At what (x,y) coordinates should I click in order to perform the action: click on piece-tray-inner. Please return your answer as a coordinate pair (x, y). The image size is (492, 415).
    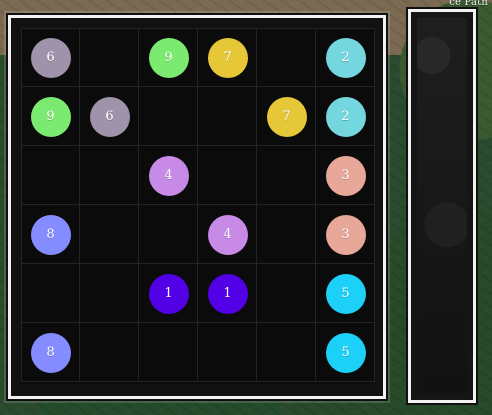
    Looking at the image, I should click on (442, 206).